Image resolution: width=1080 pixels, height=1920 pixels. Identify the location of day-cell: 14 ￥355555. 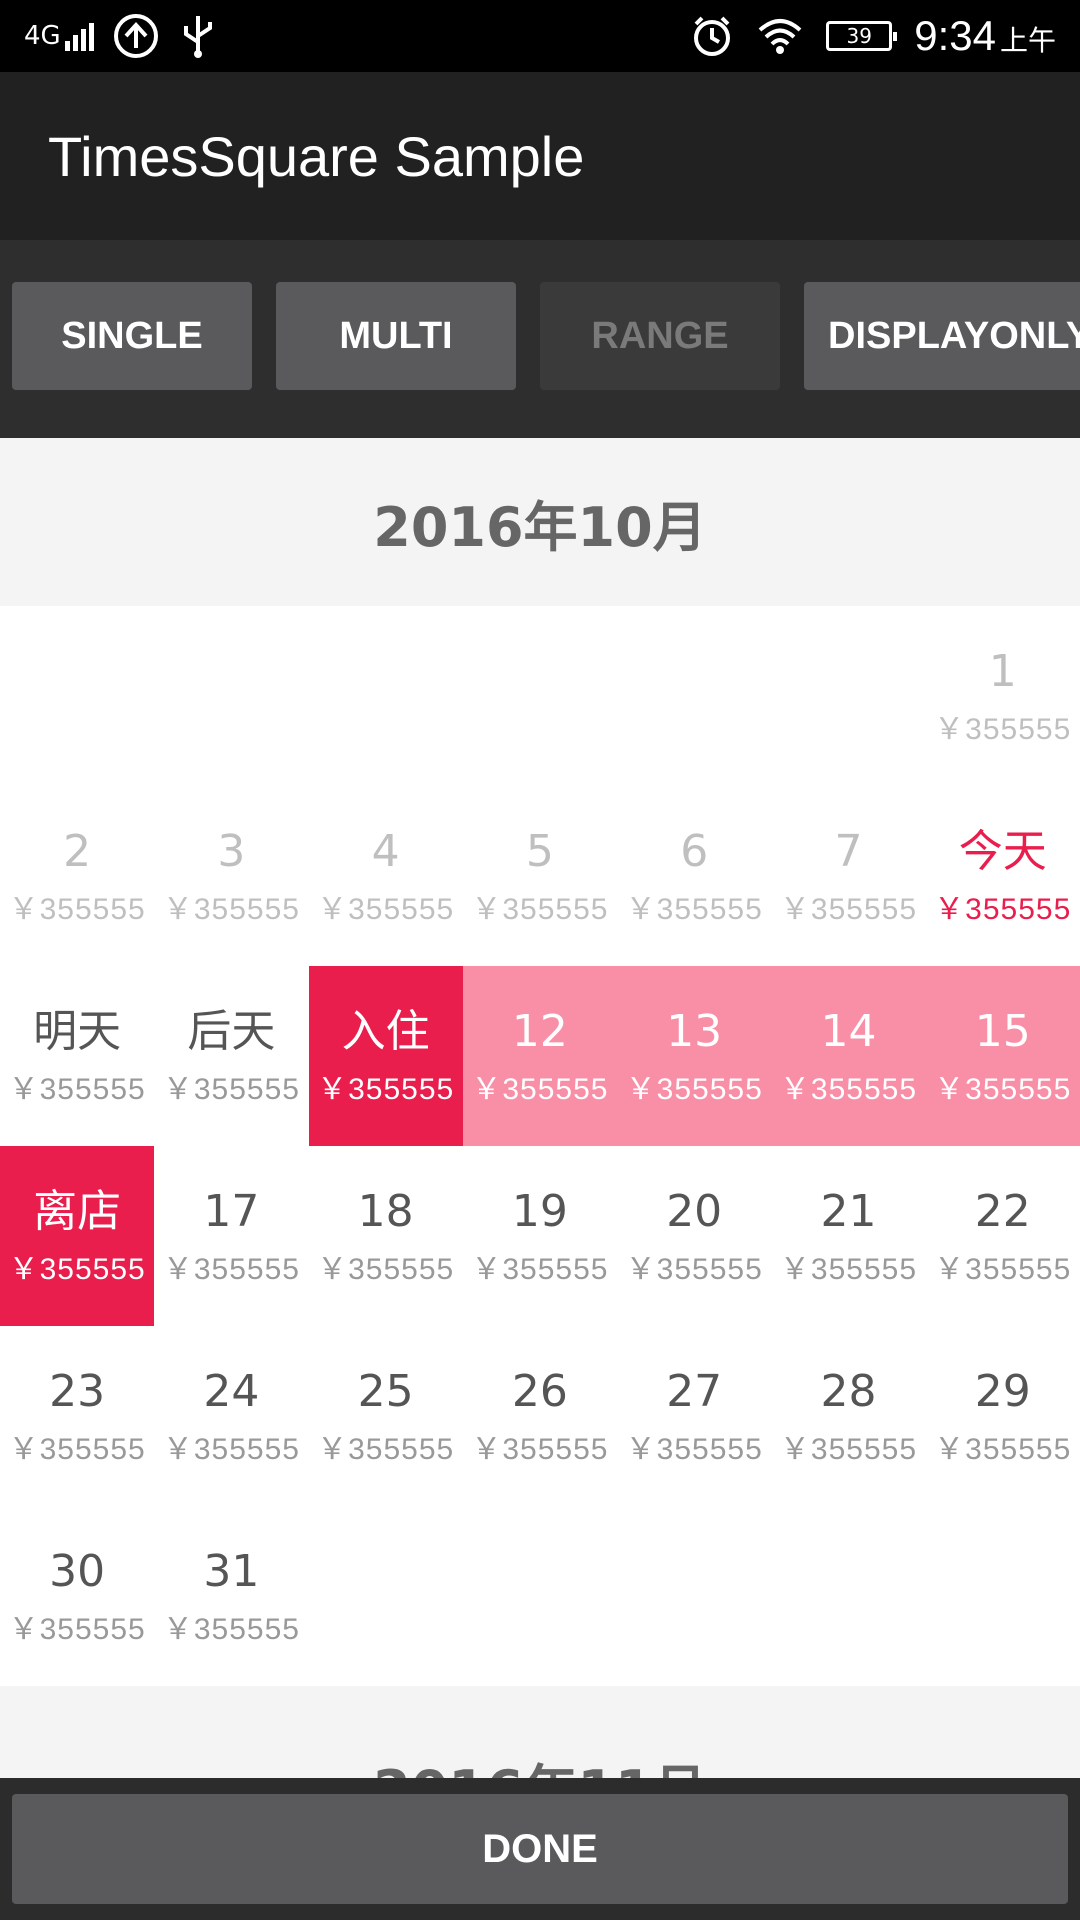
(848, 1056).